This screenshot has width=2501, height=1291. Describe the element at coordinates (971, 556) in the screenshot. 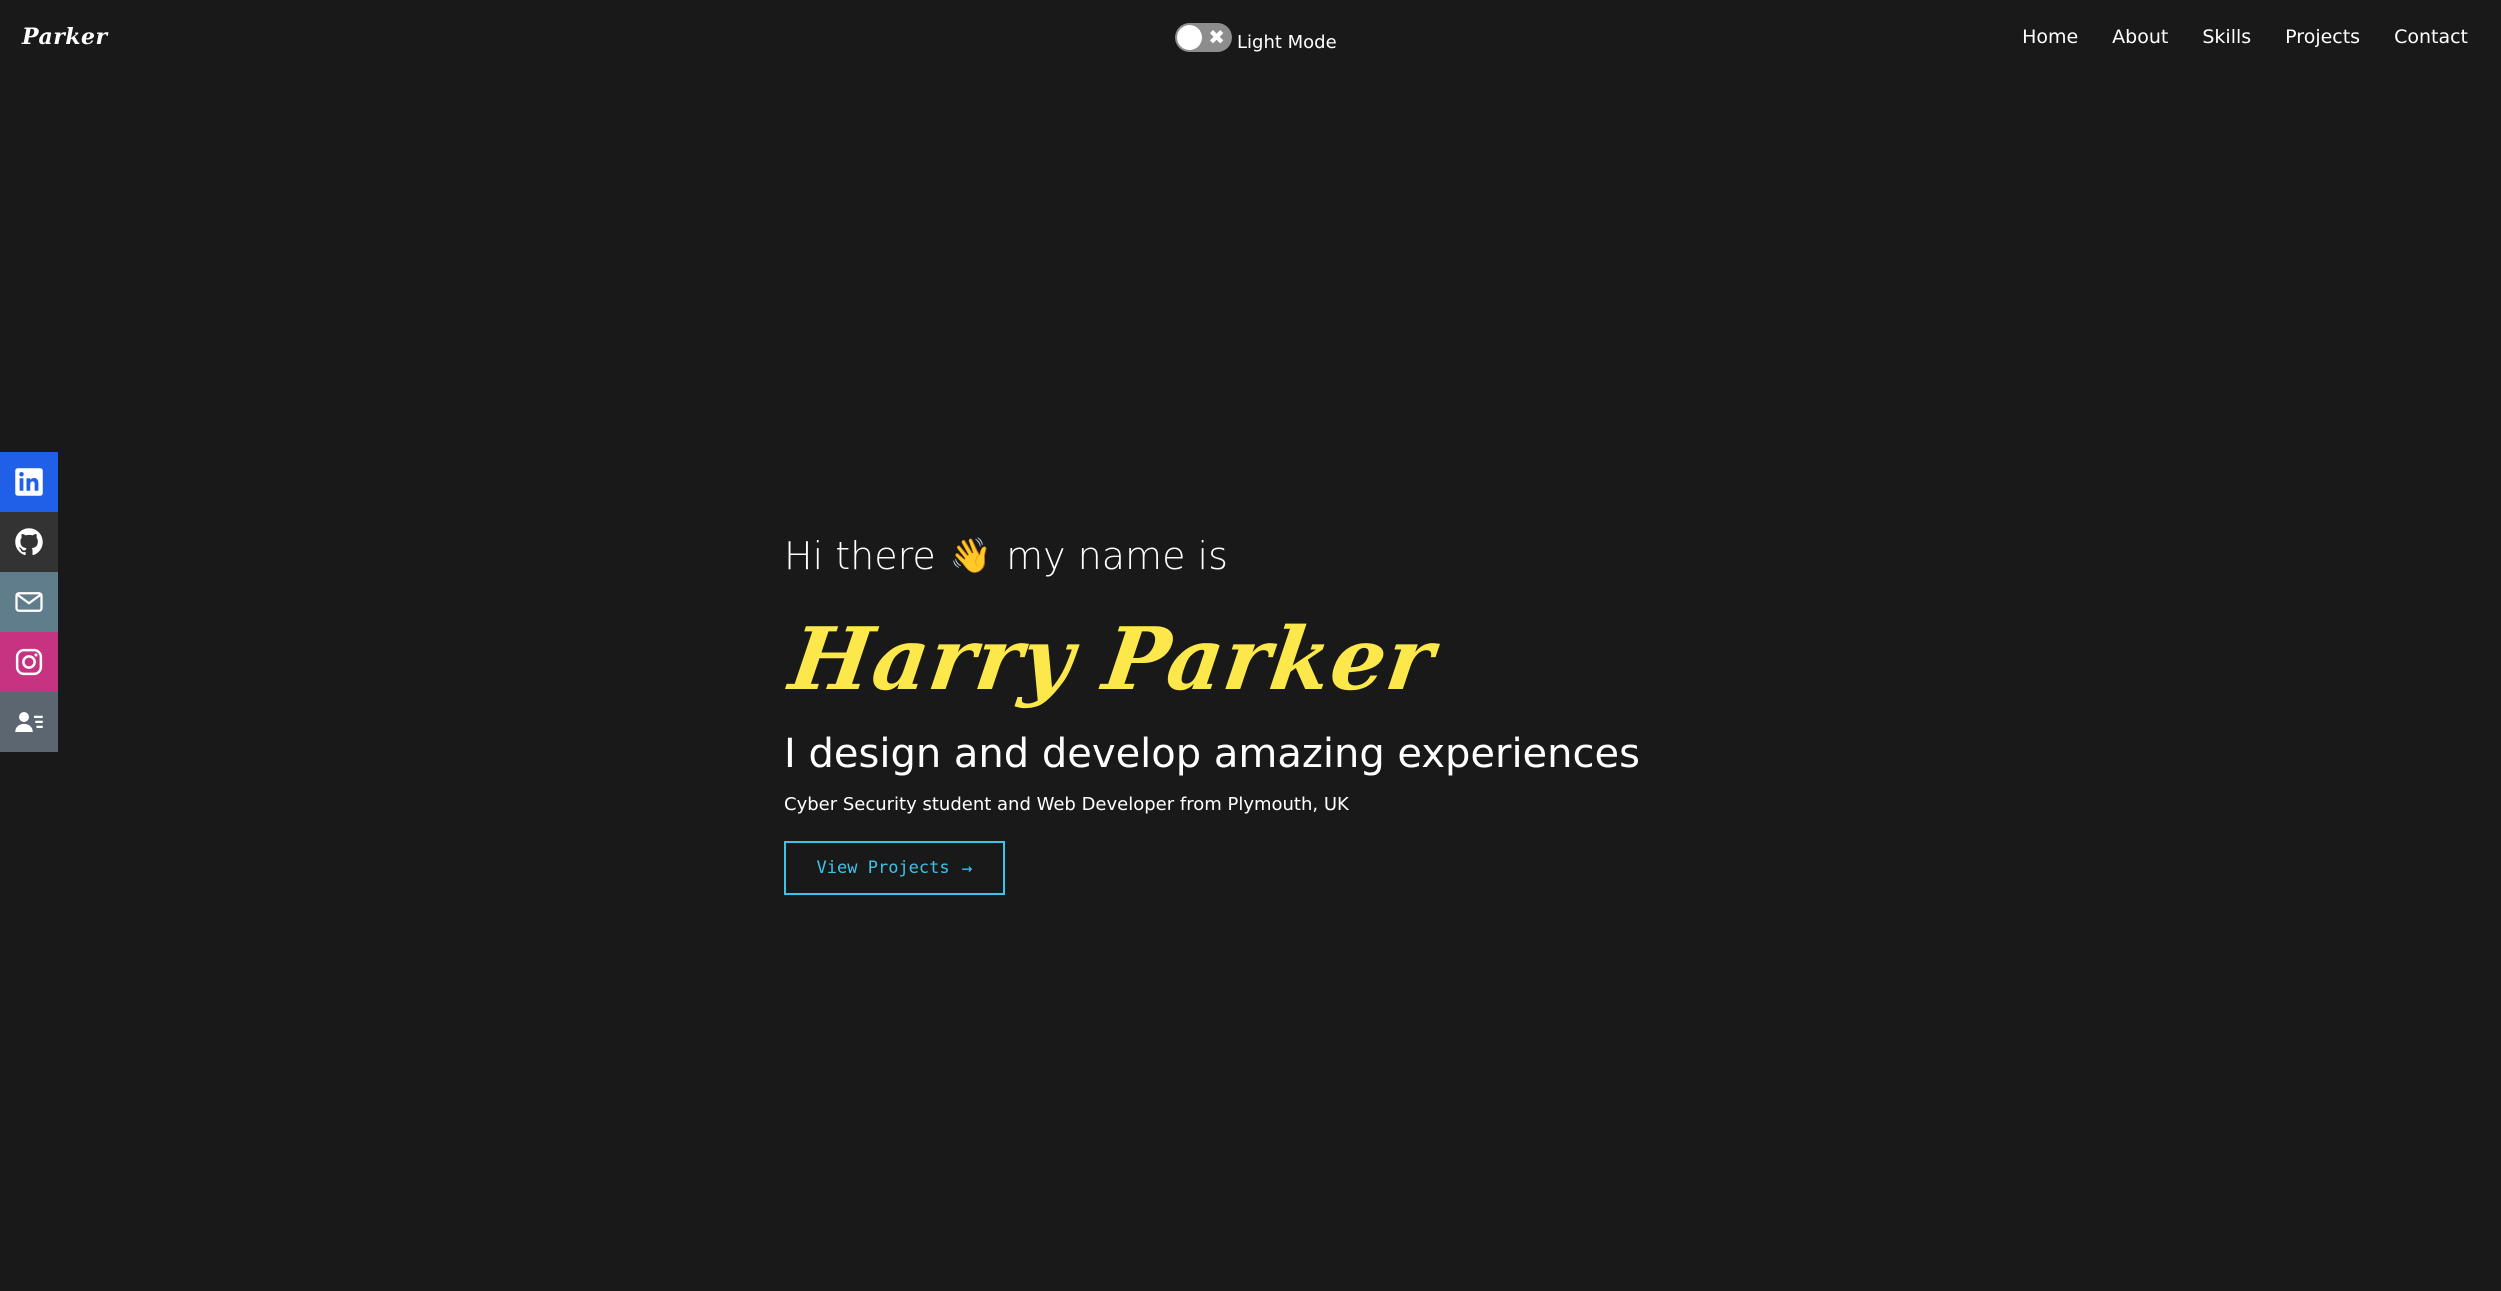

I see `waving-hand-icon: 👋` at that location.